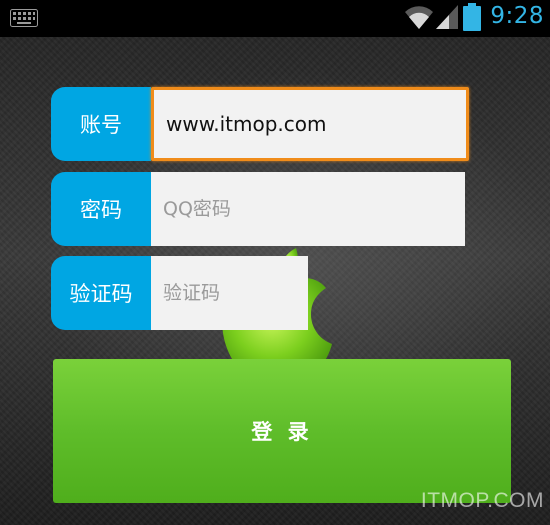  I want to click on password-label: 密码, so click(101, 209).